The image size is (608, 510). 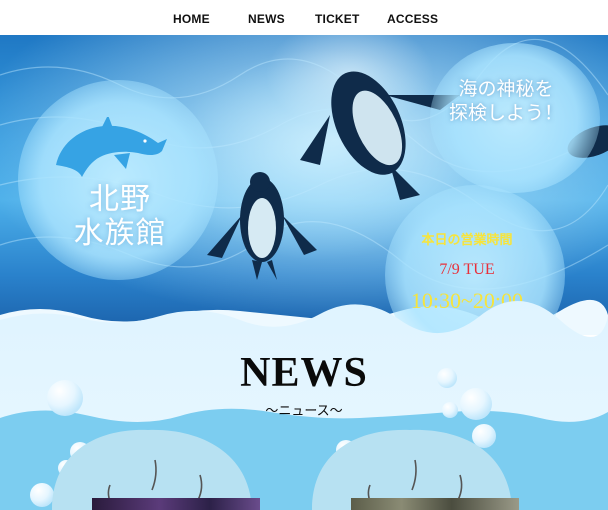 What do you see at coordinates (304, 373) in the screenshot?
I see `news-heading: NEWS` at bounding box center [304, 373].